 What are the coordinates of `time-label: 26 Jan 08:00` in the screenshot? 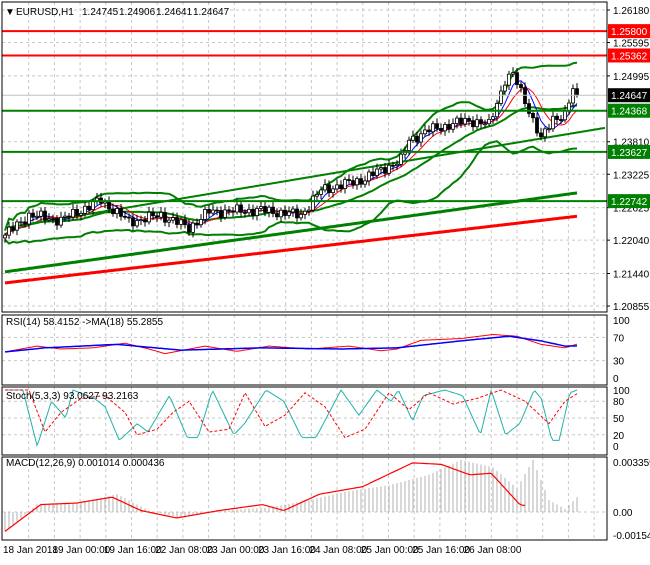 It's located at (493, 550).